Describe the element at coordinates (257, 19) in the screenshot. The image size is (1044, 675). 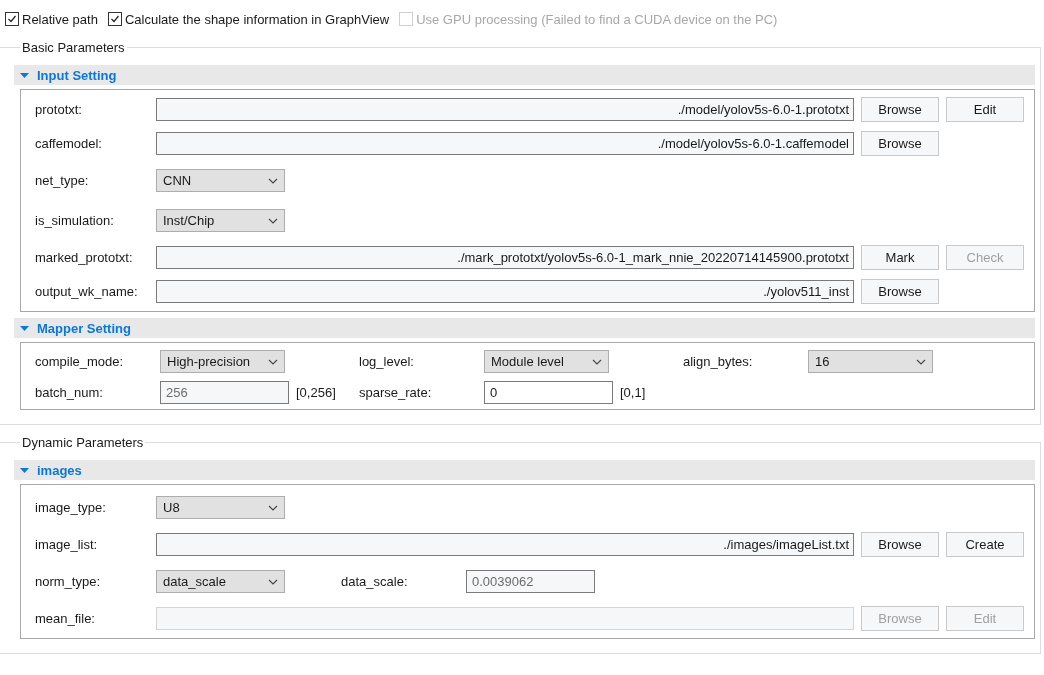
I see `checkbox-label: Calculate the shape information in GraphView` at that location.